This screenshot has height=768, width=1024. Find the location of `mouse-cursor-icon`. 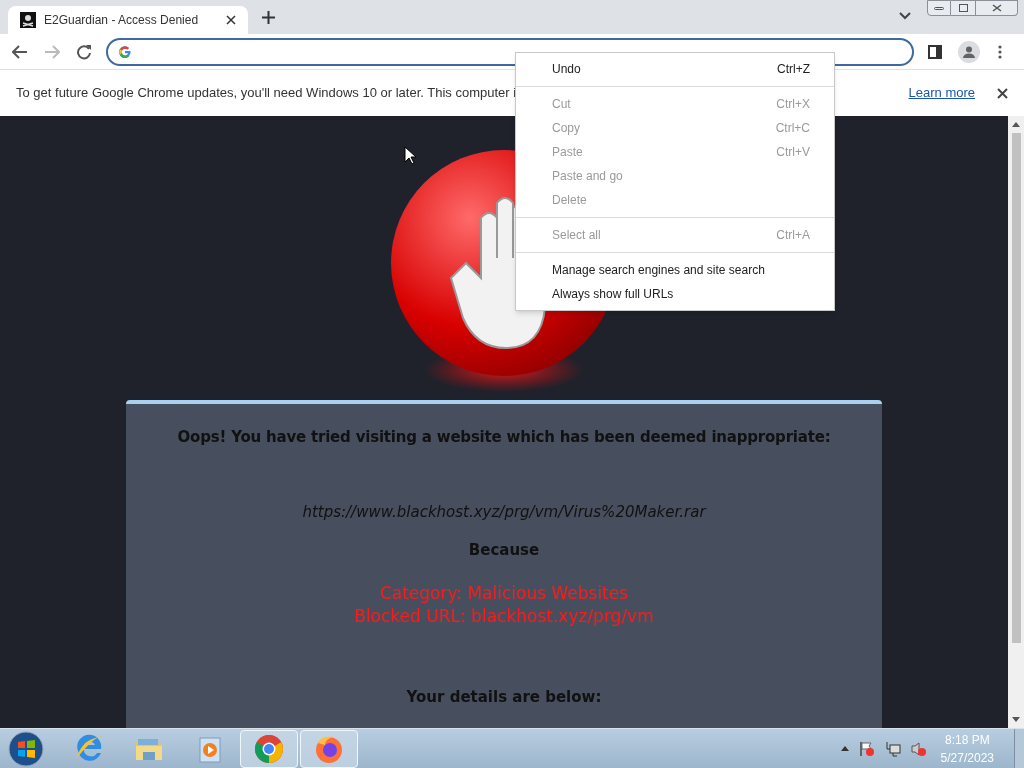

mouse-cursor-icon is located at coordinates (410, 155).